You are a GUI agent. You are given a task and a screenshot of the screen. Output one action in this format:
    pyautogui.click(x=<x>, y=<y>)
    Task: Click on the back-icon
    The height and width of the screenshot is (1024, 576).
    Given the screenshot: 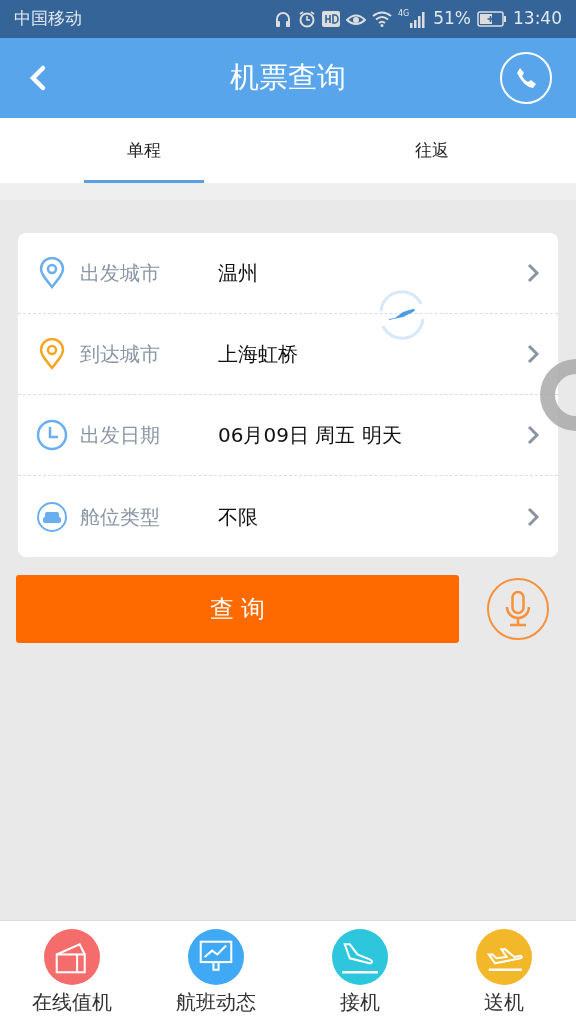 What is the action you would take?
    pyautogui.click(x=38, y=78)
    